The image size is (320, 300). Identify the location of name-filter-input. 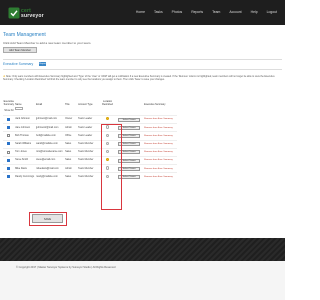
(19, 108).